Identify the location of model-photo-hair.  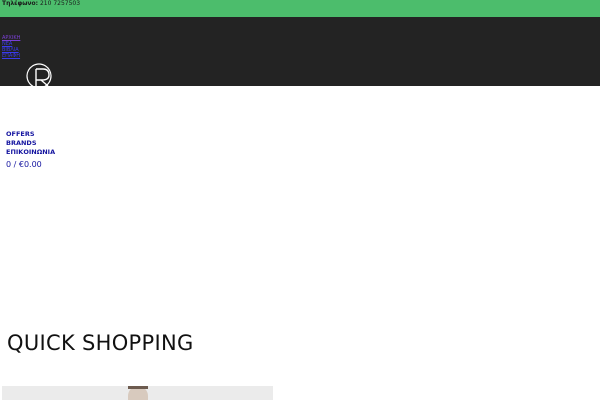
(138, 387).